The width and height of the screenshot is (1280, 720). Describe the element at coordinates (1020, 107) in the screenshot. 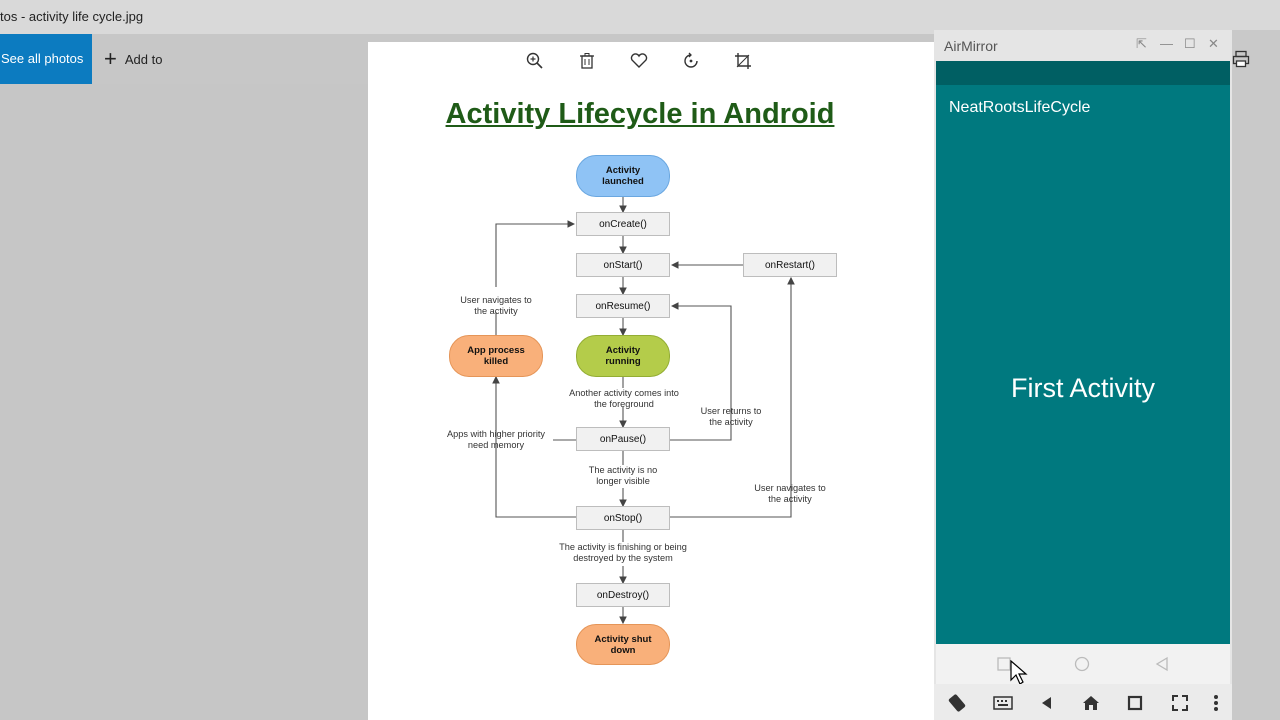

I see `app-bar-title: NeatRootsLifeCycle` at that location.